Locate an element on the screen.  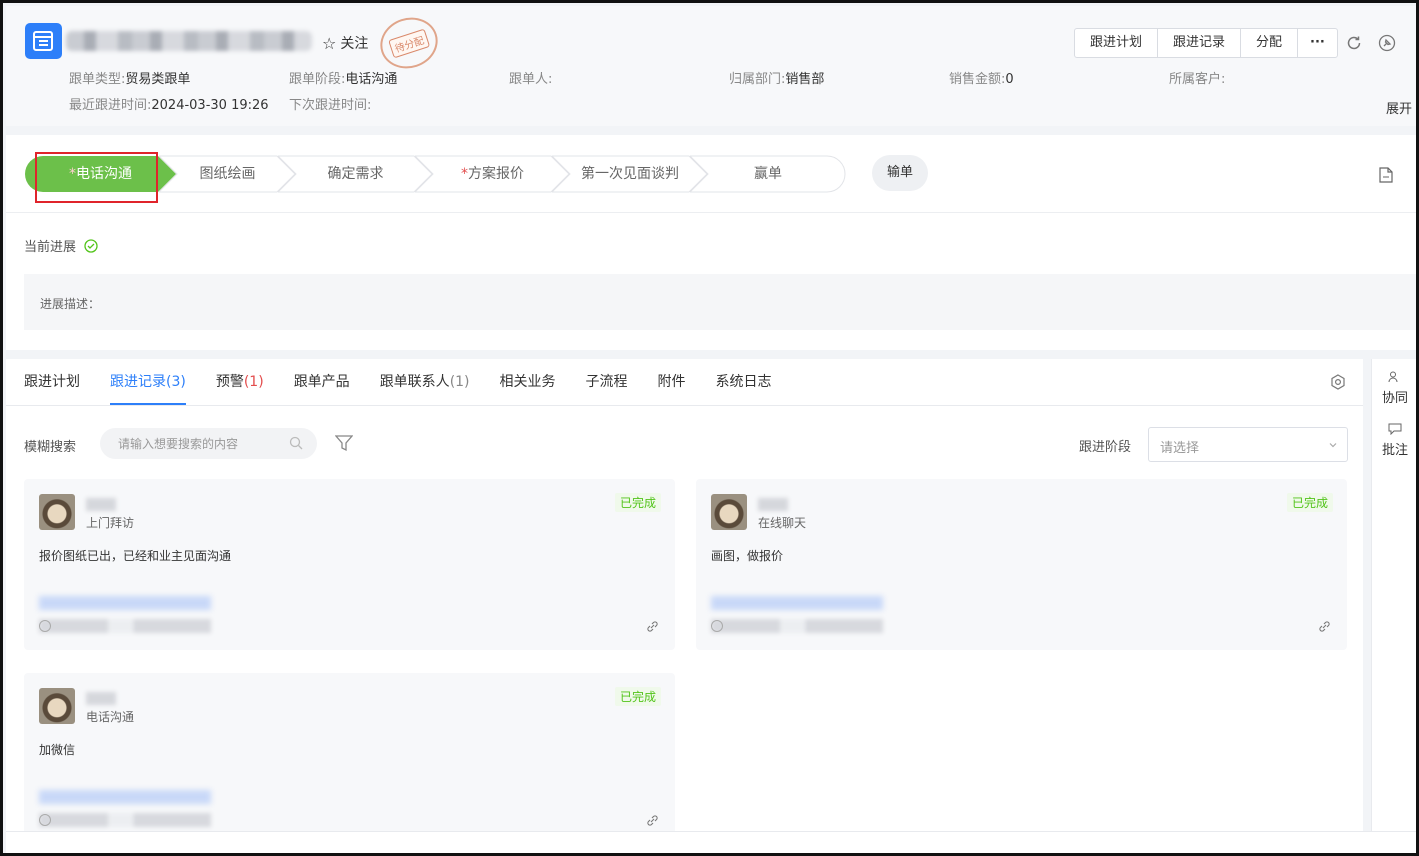
header-toolbar: 跟进计划 跟进记录 分配 ··· is located at coordinates (1206, 43).